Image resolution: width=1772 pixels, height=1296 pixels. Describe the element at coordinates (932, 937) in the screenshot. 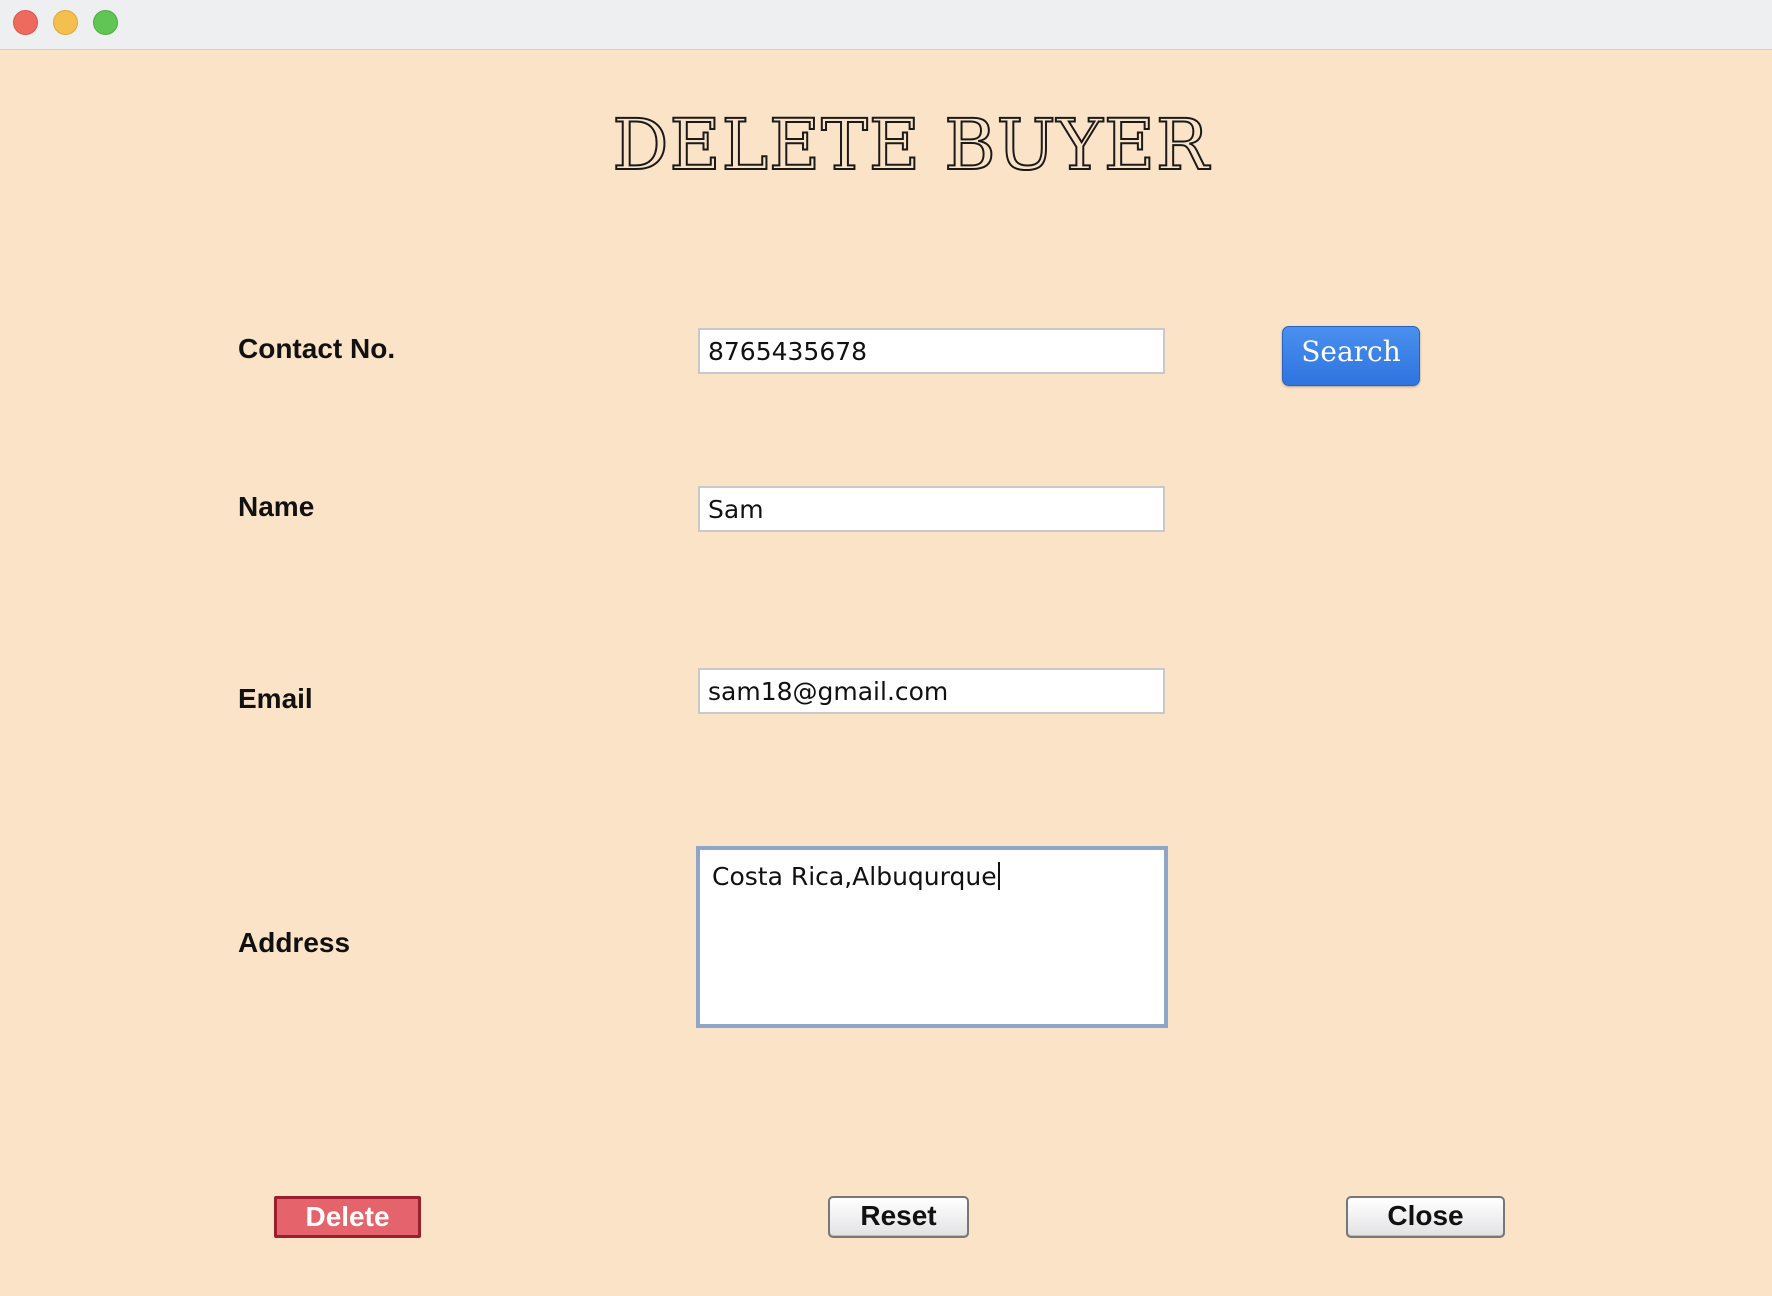

I see `address-textarea: Costa Rica,Albuqurque` at that location.